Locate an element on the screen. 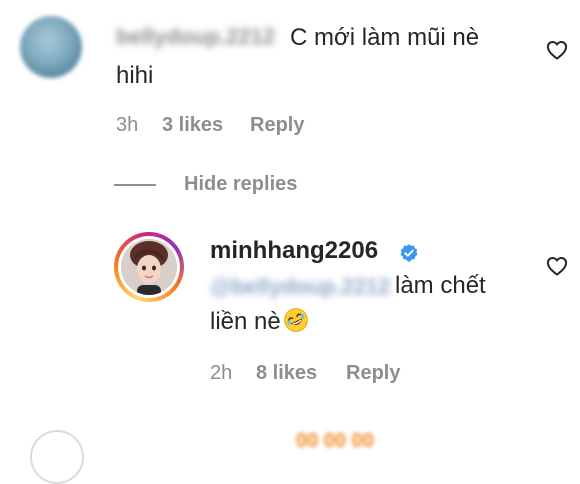 Image resolution: width=580 pixels, height=484 pixels. comment-text-line1: C mới làm mũi nè is located at coordinates (385, 37).